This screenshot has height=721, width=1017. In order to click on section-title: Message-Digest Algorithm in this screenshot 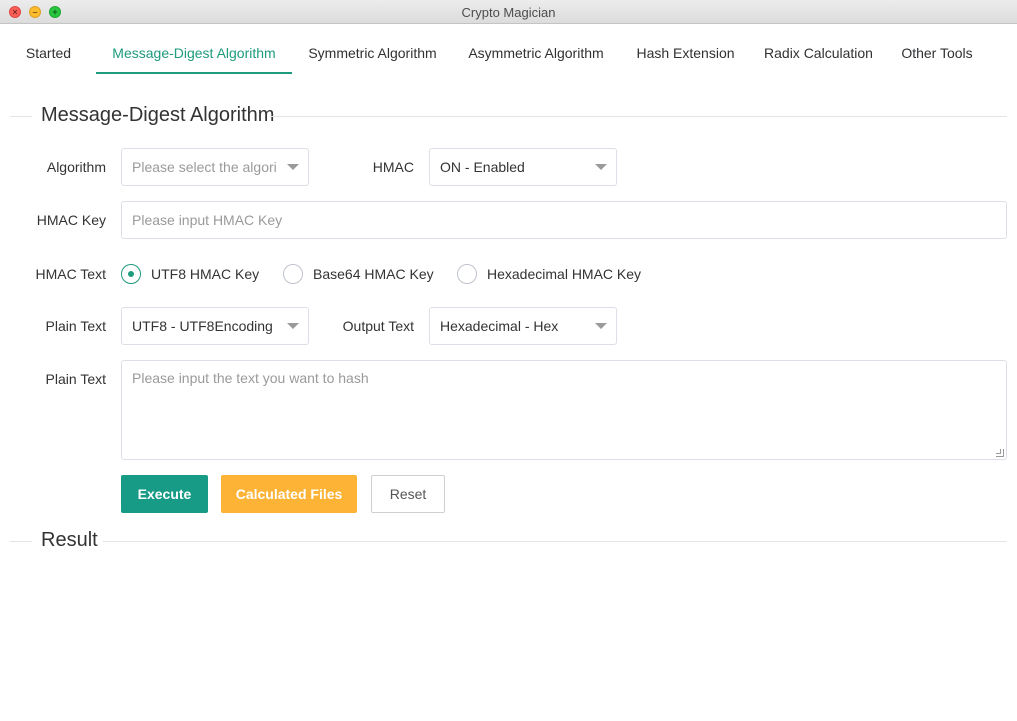, I will do `click(158, 115)`.